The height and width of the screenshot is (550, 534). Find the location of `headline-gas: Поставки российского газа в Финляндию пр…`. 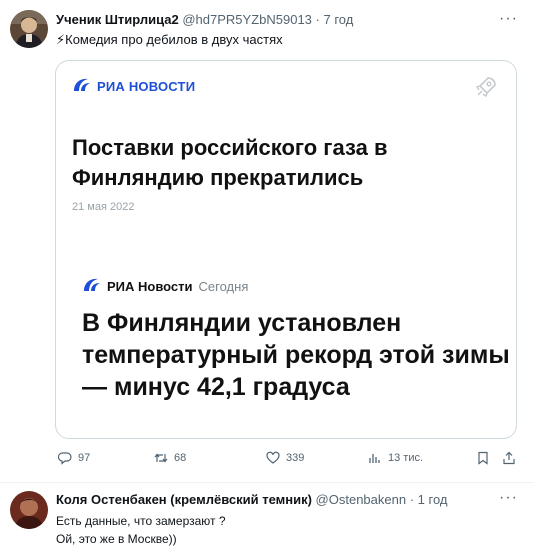

headline-gas: Поставки российского газа в Финляндию пр… is located at coordinates (230, 162).